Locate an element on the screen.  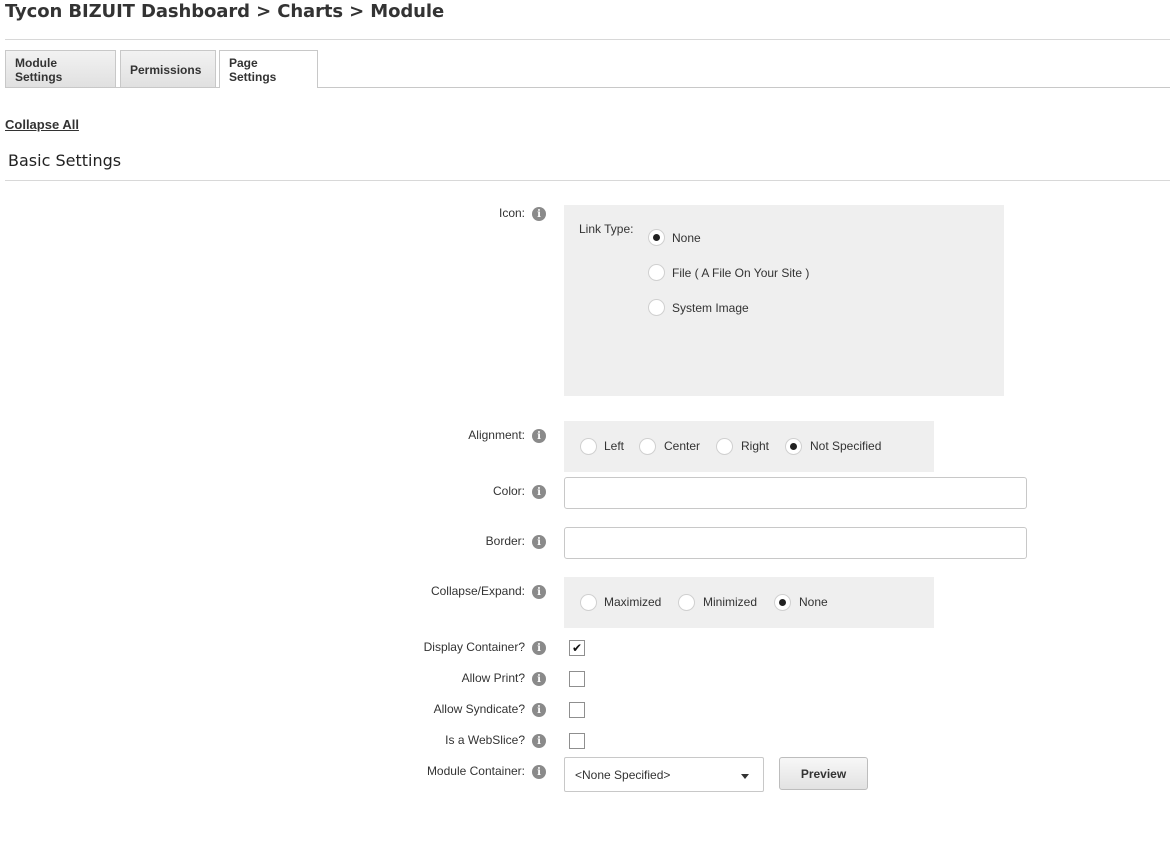
preview-button: Preview is located at coordinates (823, 773).